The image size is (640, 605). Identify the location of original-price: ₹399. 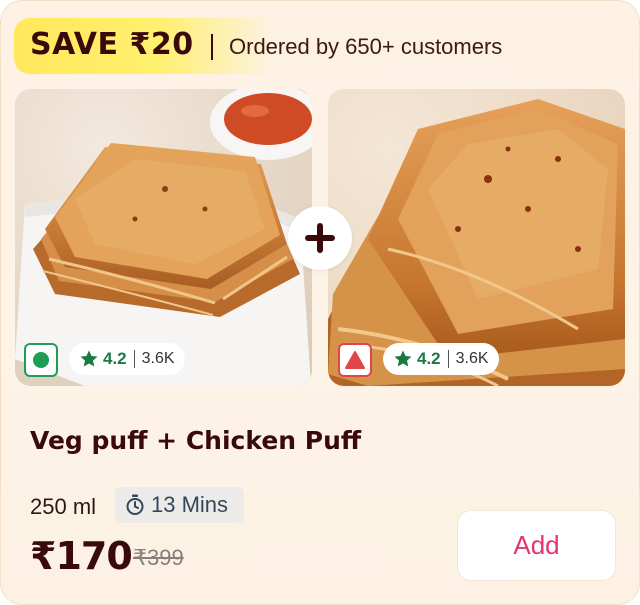
(158, 557).